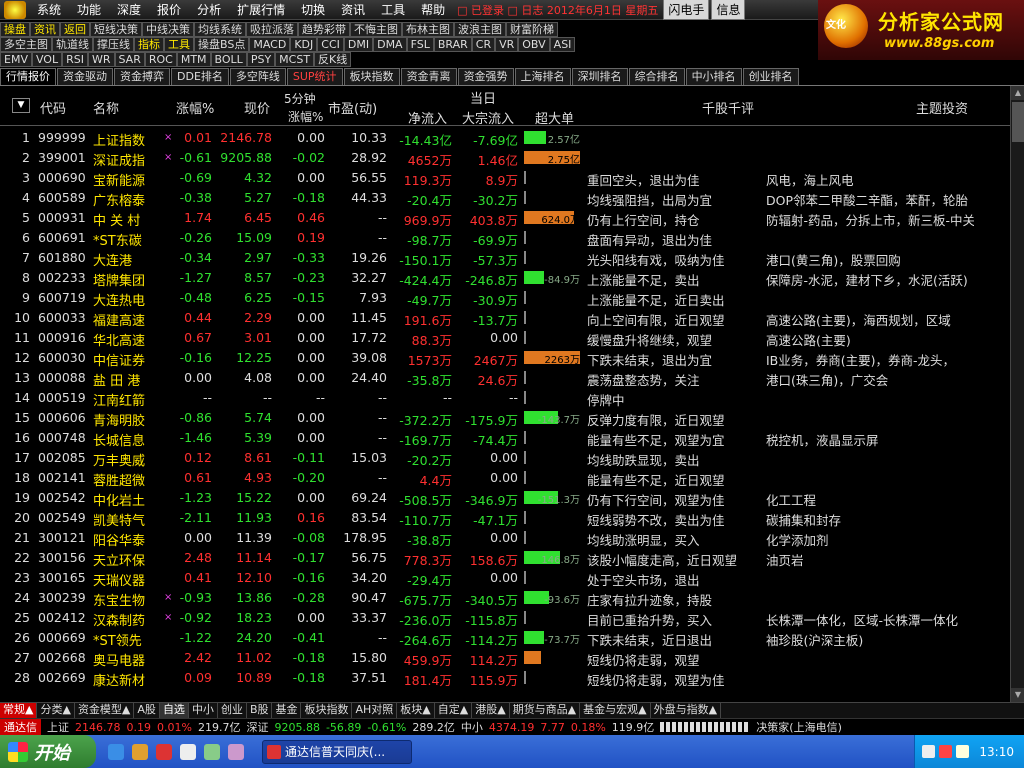 The width and height of the screenshot is (1024, 768). Describe the element at coordinates (304, 44) in the screenshot. I see `toolbar-button: KDJ` at that location.